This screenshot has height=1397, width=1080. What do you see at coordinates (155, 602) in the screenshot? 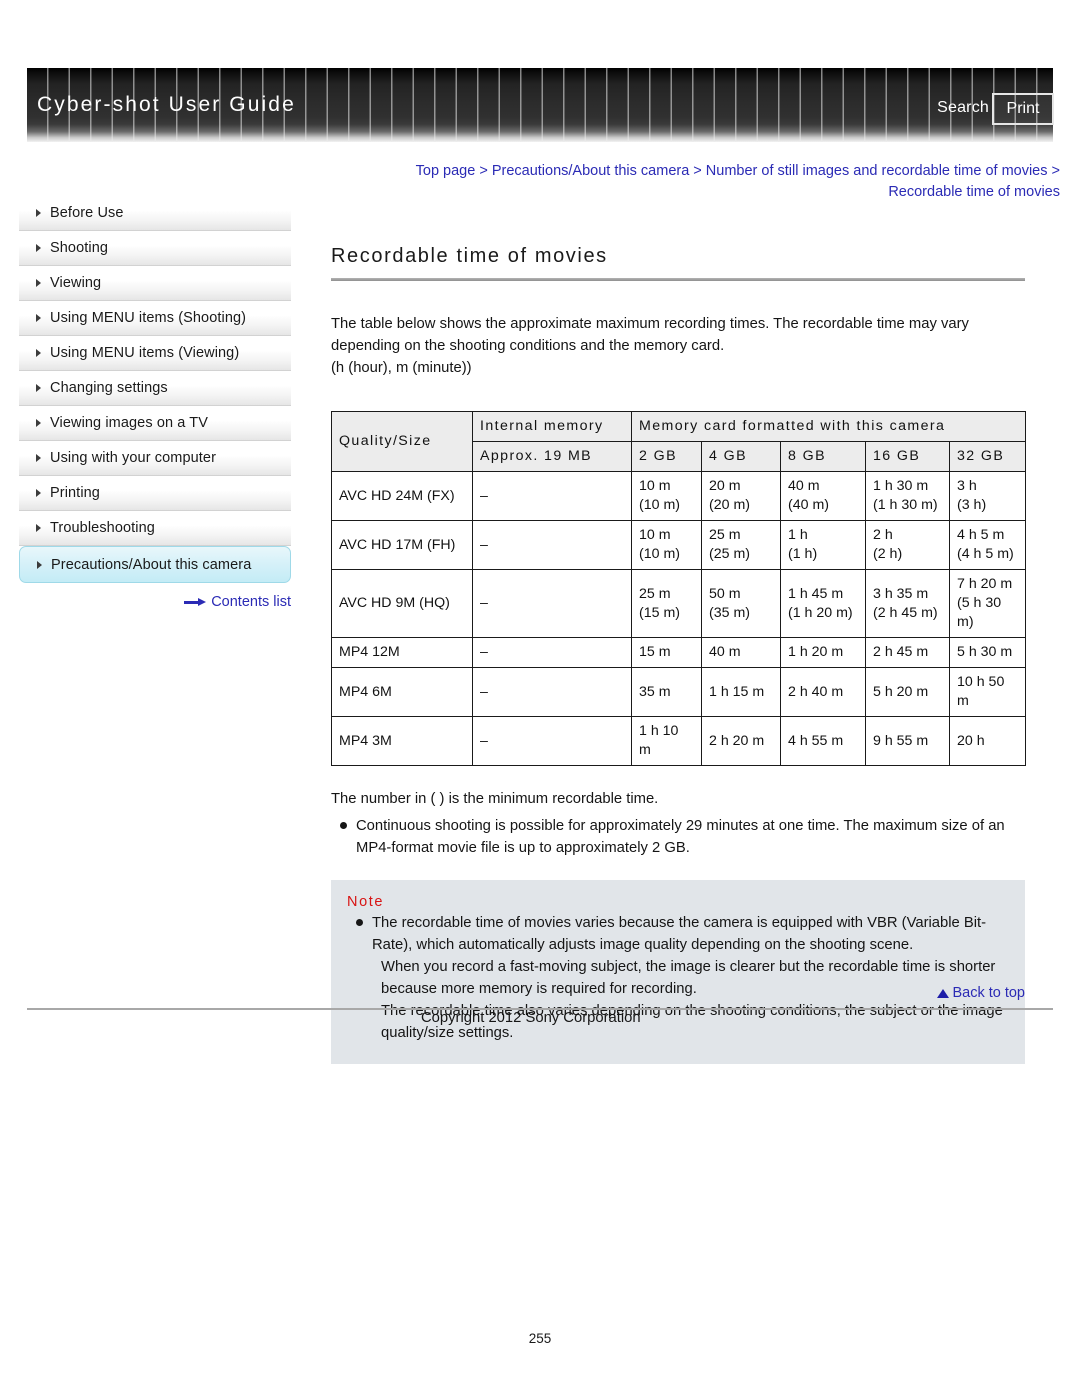
I see `contents-list-link: Contents list` at bounding box center [155, 602].